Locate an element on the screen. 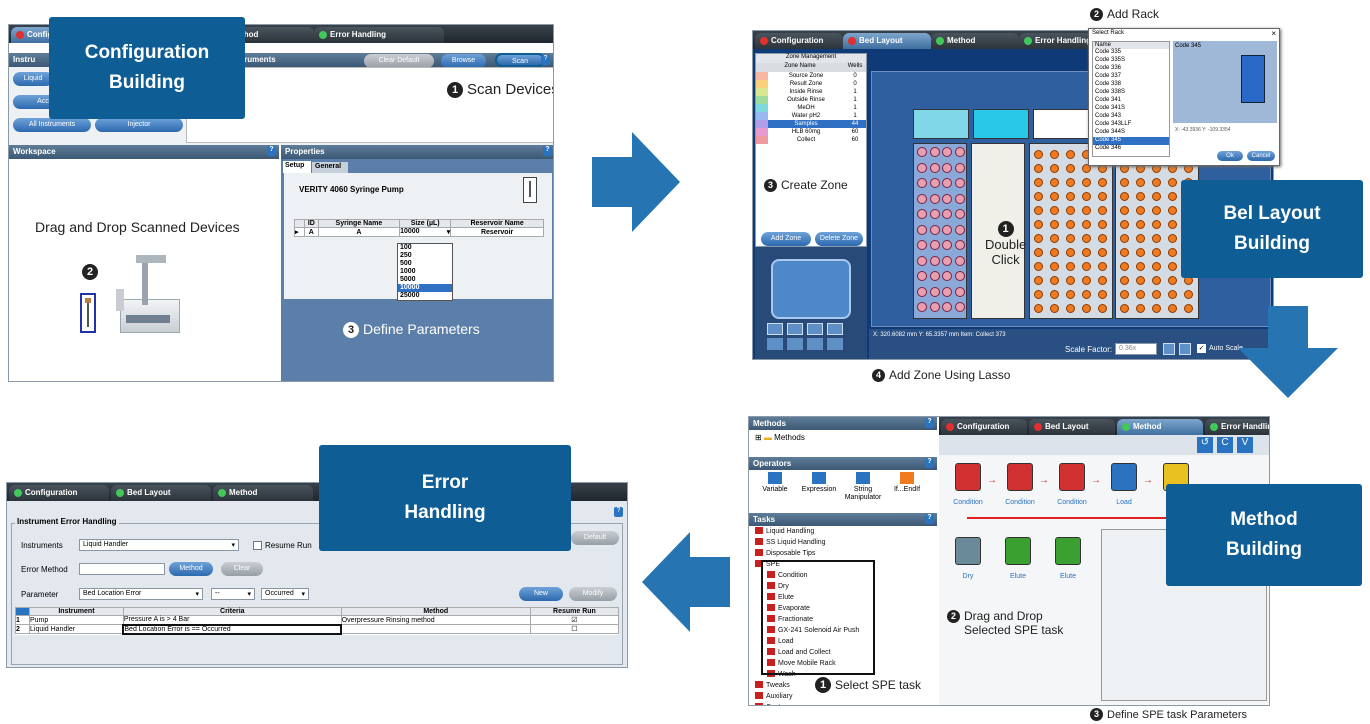  liquid-handler-device-icon is located at coordinates (146, 296).